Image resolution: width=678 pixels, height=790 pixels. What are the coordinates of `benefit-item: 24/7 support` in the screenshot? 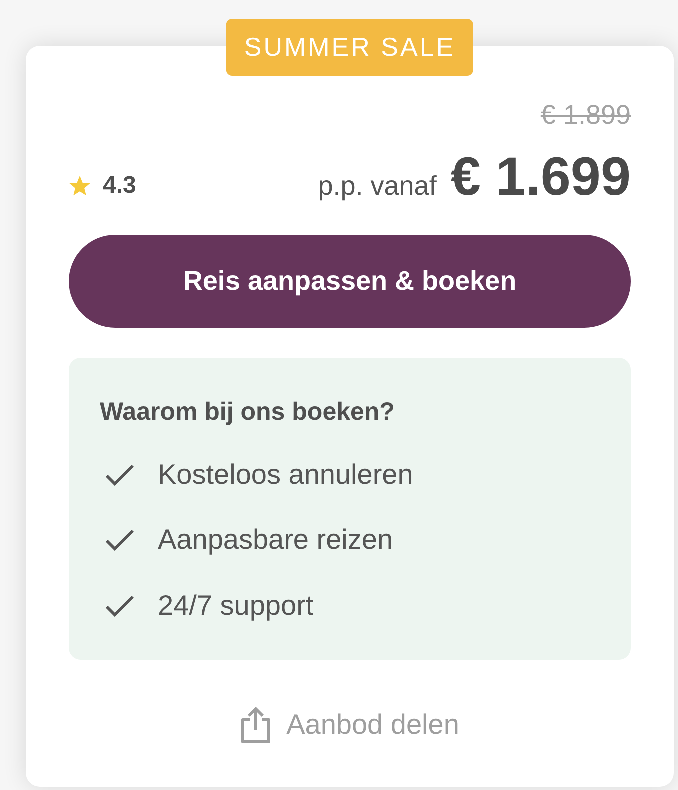 It's located at (236, 605).